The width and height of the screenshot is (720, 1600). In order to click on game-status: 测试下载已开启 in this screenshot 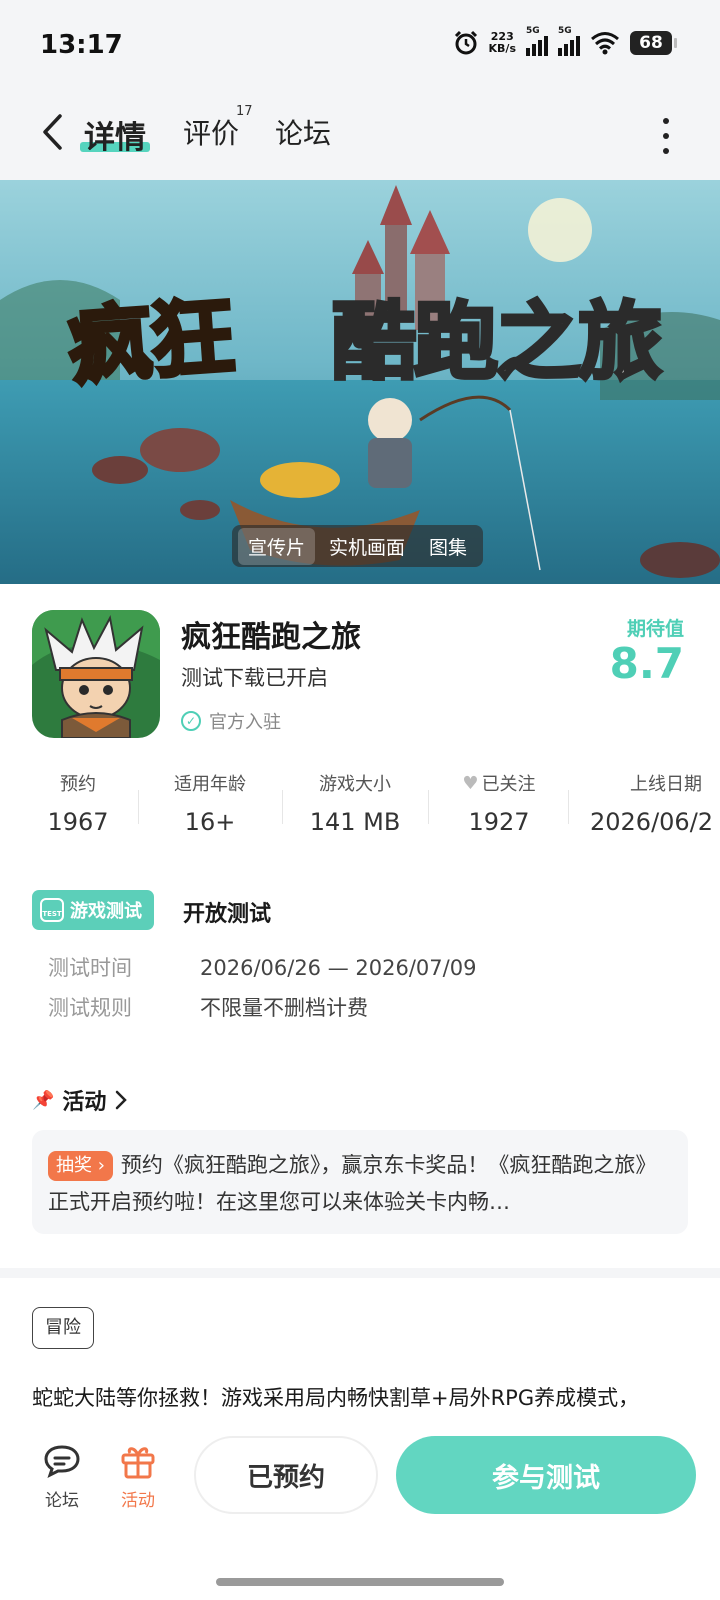, I will do `click(254, 678)`.